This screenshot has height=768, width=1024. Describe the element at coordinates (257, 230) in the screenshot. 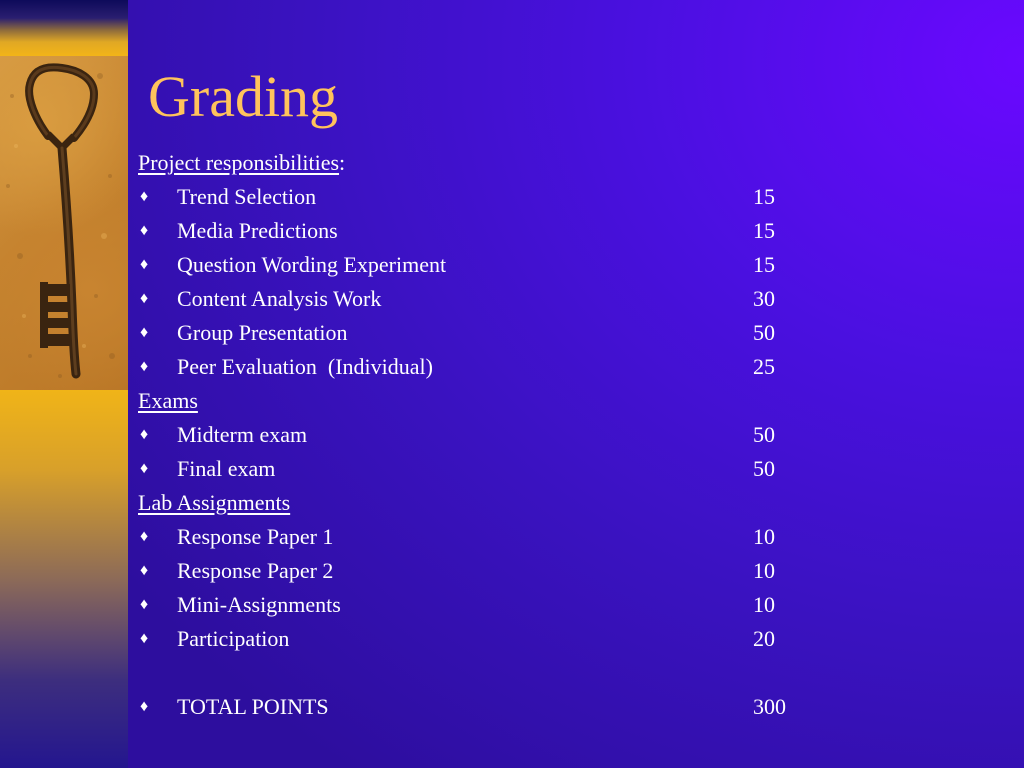

I see `item-label: Media Predictions` at that location.